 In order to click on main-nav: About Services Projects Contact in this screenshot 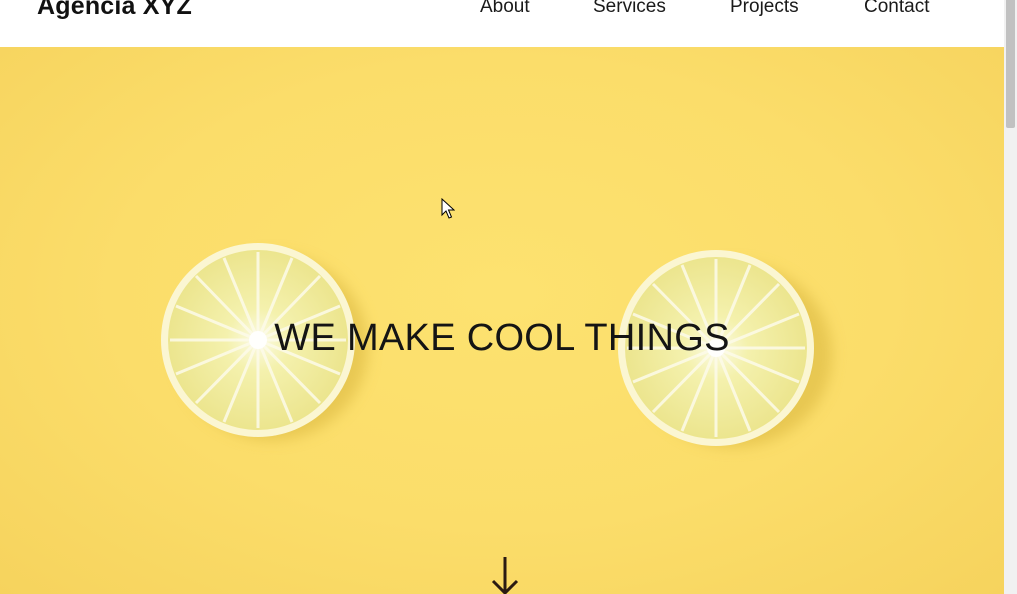, I will do `click(502, 13)`.